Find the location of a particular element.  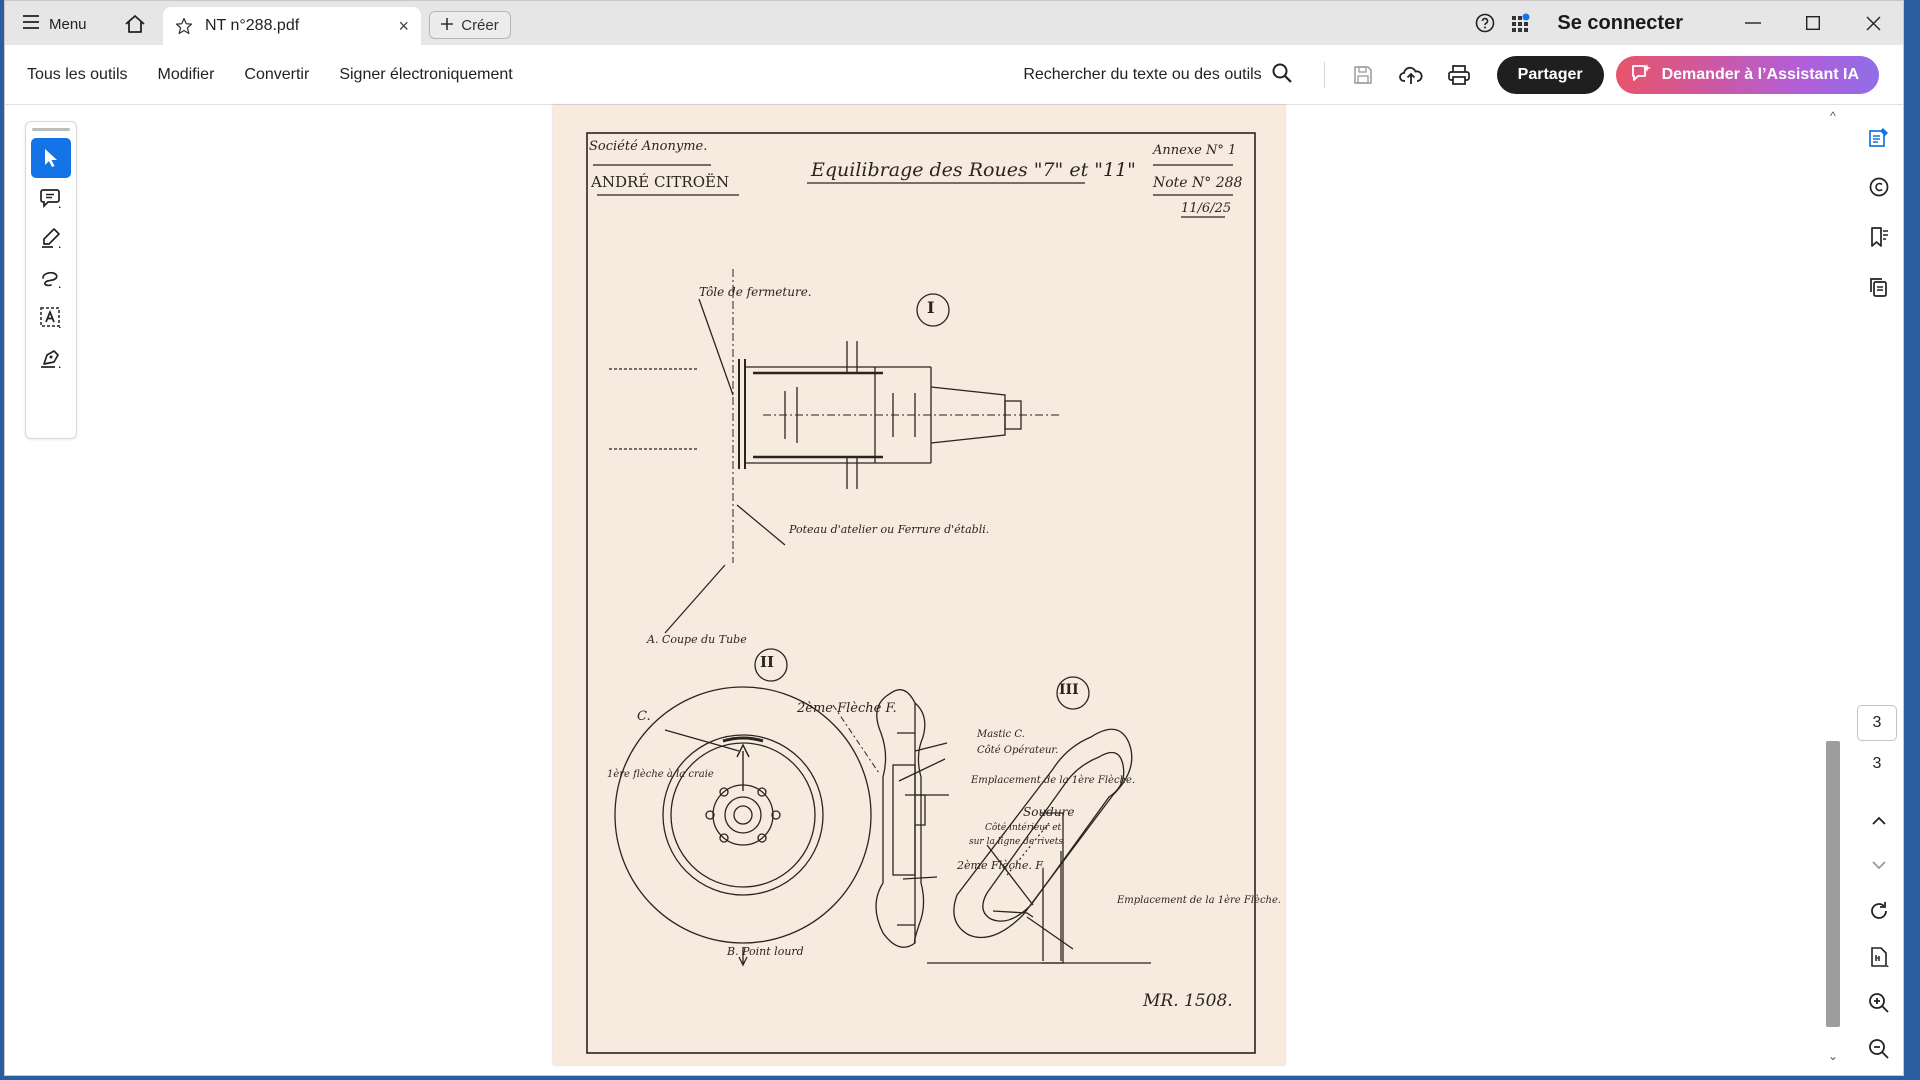

scrollbar-thumb is located at coordinates (1833, 884).